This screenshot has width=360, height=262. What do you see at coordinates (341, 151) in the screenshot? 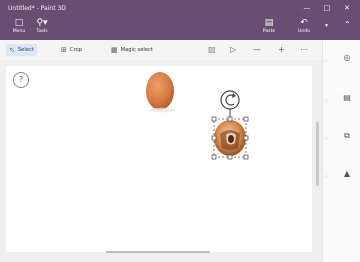
I see `side-panel` at bounding box center [341, 151].